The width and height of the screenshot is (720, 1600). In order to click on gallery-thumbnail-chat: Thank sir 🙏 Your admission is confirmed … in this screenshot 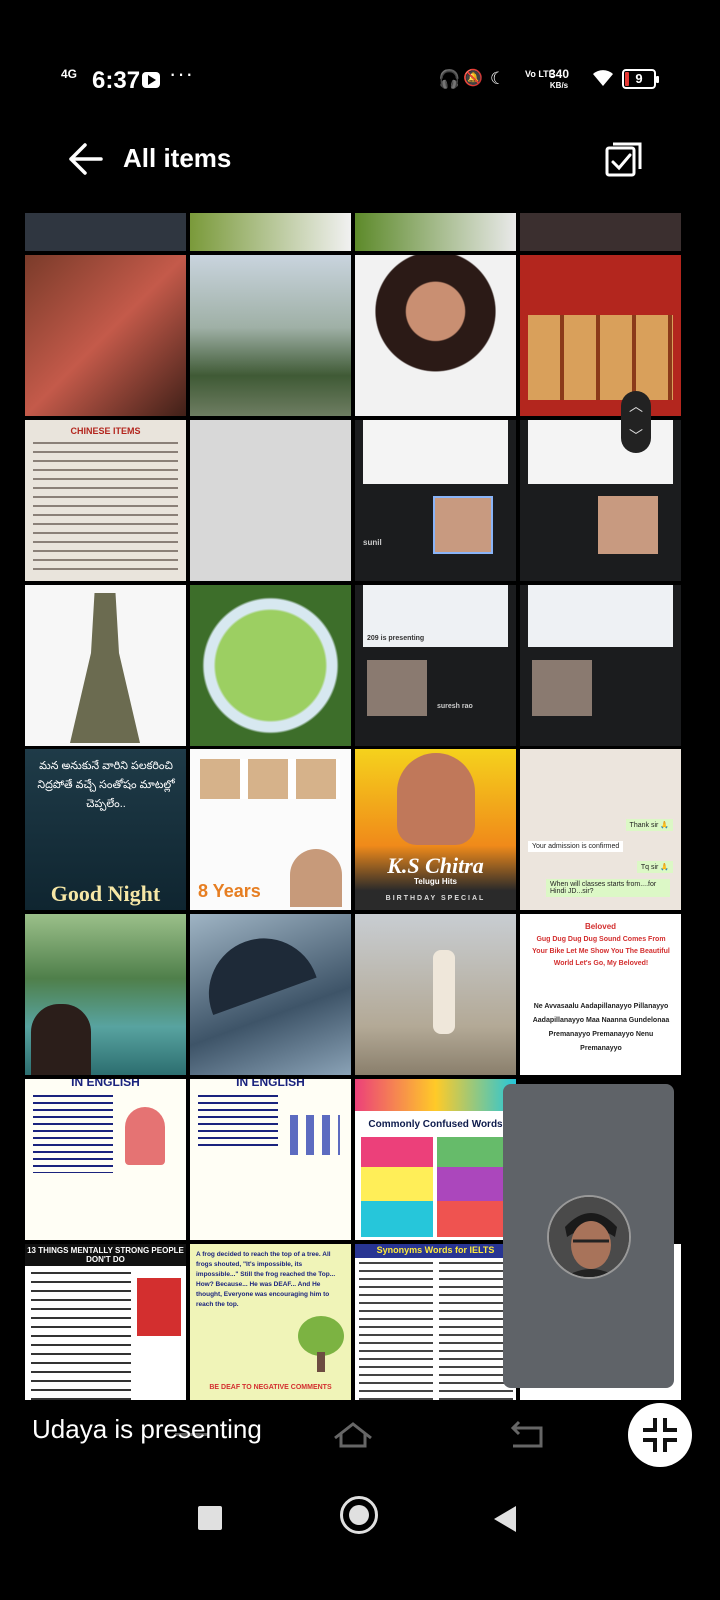, I will do `click(600, 829)`.